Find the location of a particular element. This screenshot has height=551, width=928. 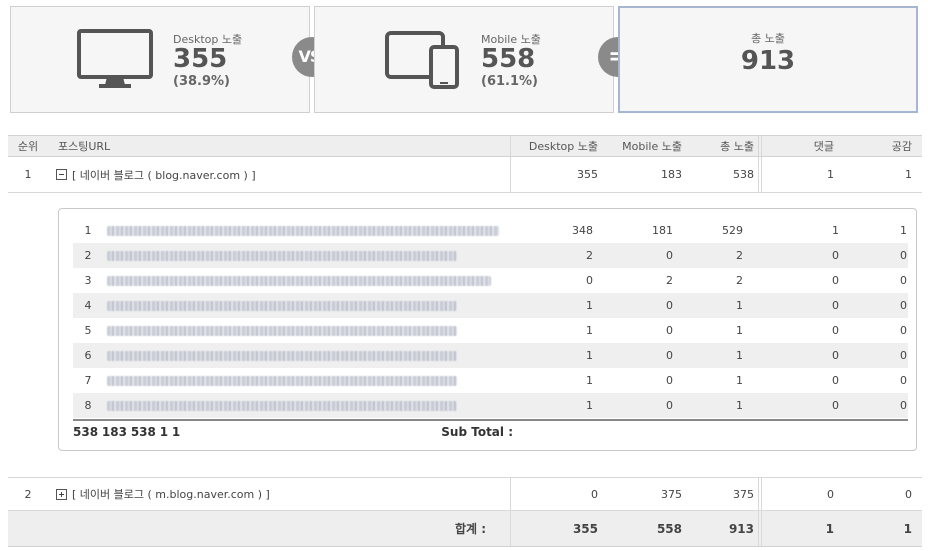

row-comments: 0 is located at coordinates (830, 494).